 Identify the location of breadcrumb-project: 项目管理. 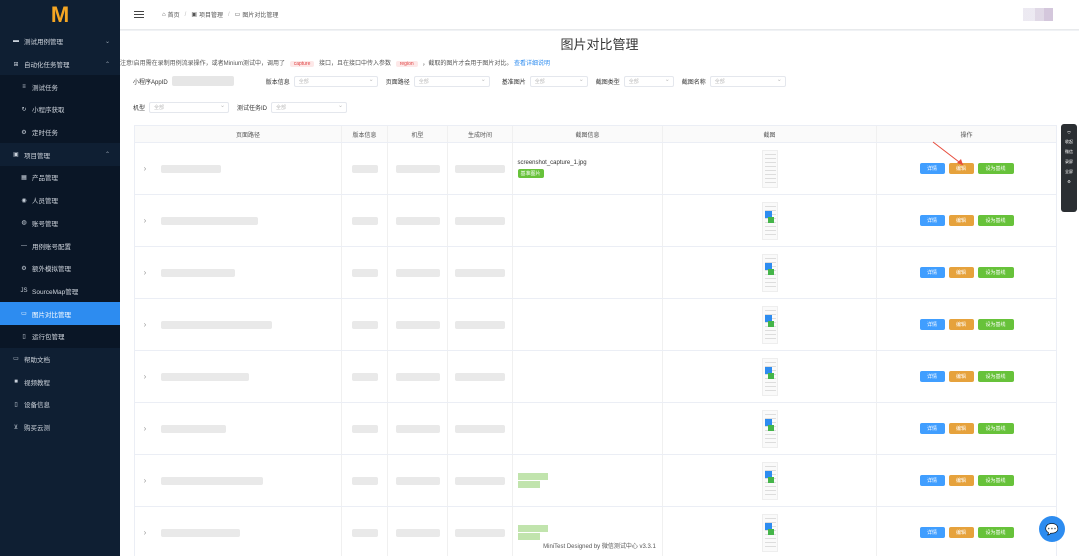
(211, 14).